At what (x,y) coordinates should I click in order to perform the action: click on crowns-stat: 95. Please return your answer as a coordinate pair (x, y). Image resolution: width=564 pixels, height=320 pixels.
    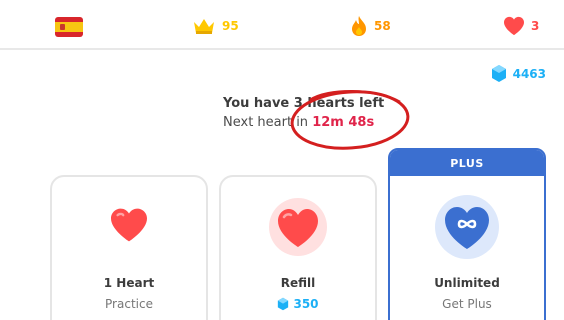
    Looking at the image, I should click on (215, 26).